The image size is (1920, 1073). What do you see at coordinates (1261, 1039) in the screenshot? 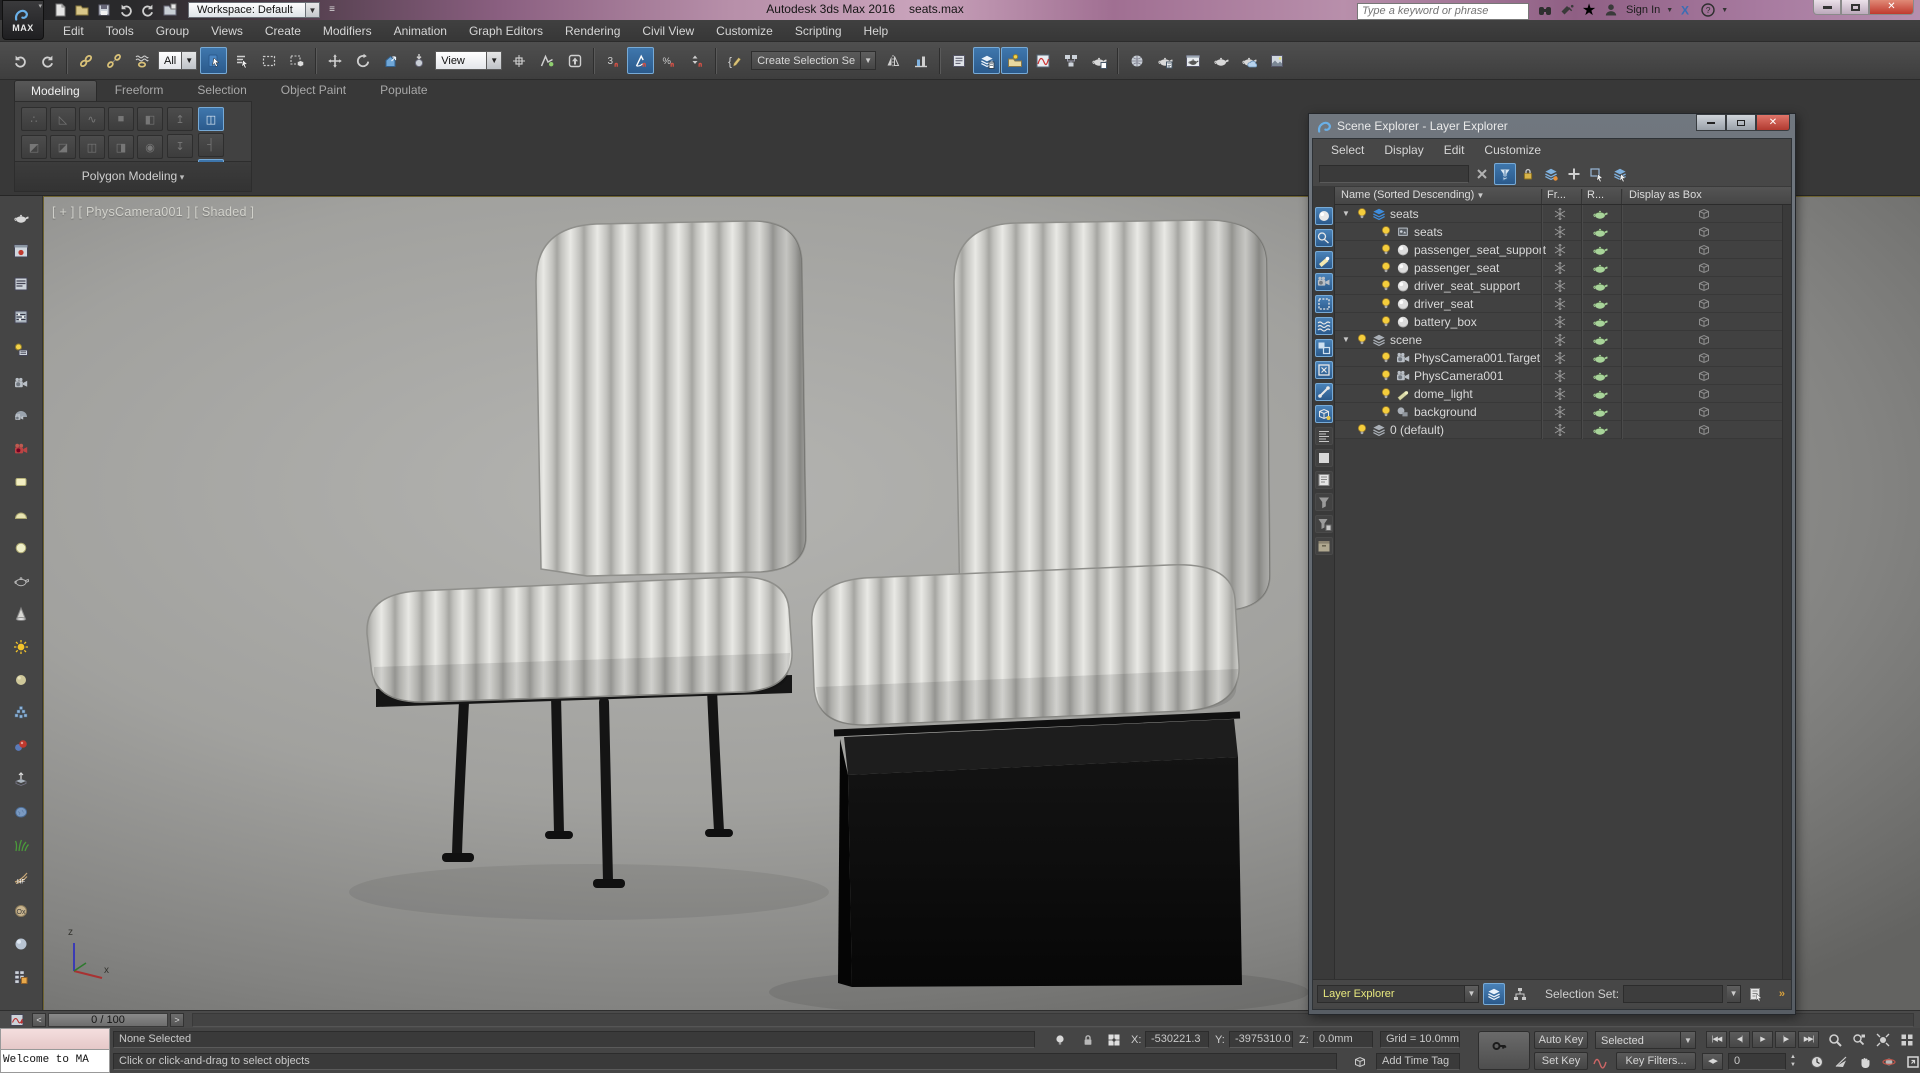
I see `y-coordinate-field: -3975310.0` at bounding box center [1261, 1039].